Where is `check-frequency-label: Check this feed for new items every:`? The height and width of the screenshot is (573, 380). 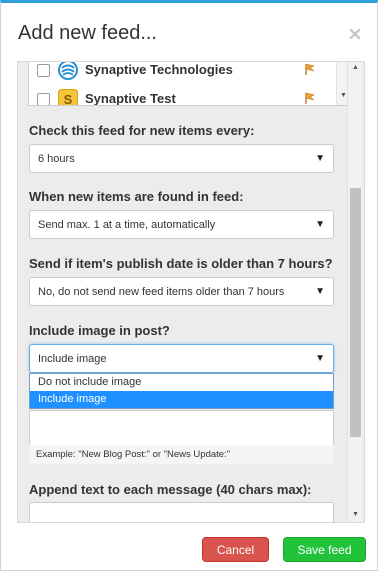
check-frequency-label: Check this feed for new items every: is located at coordinates (142, 130).